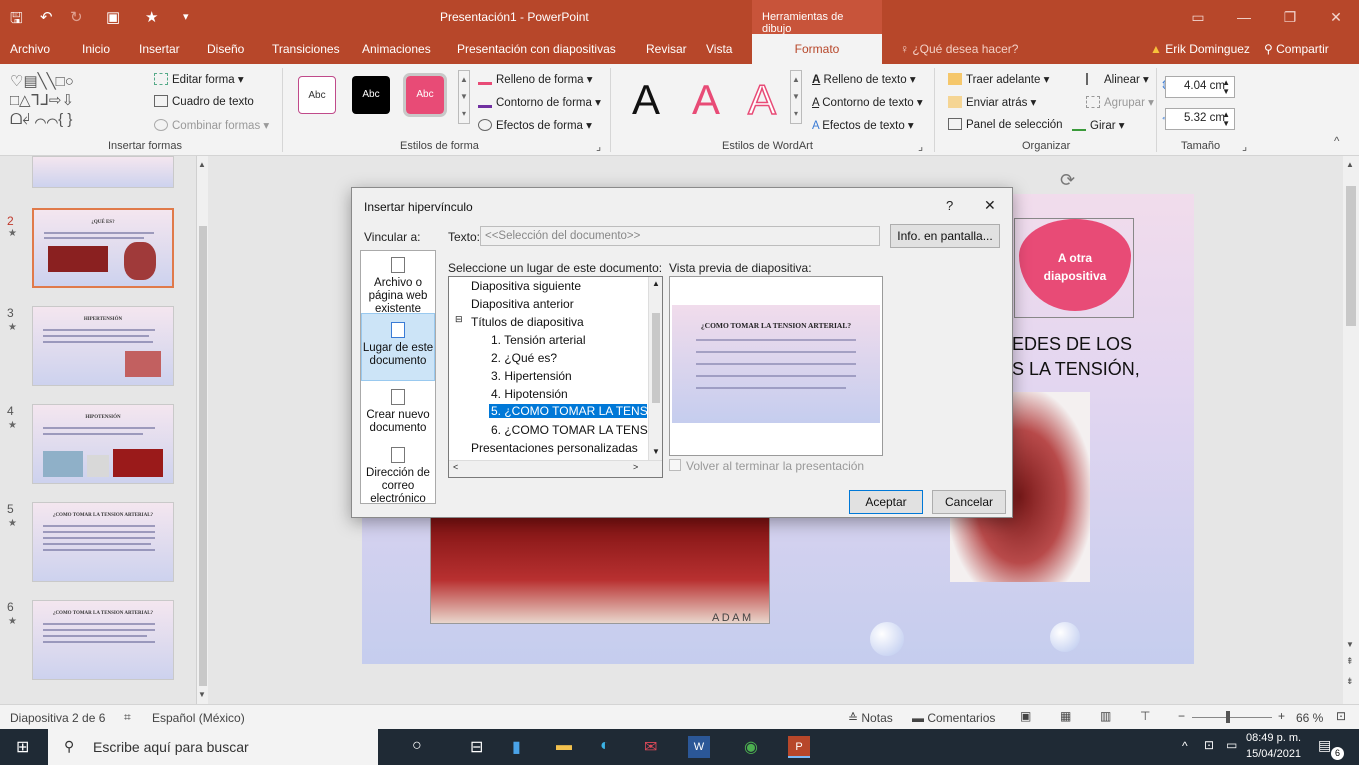  I want to click on shape-style-3: Abc, so click(425, 95).